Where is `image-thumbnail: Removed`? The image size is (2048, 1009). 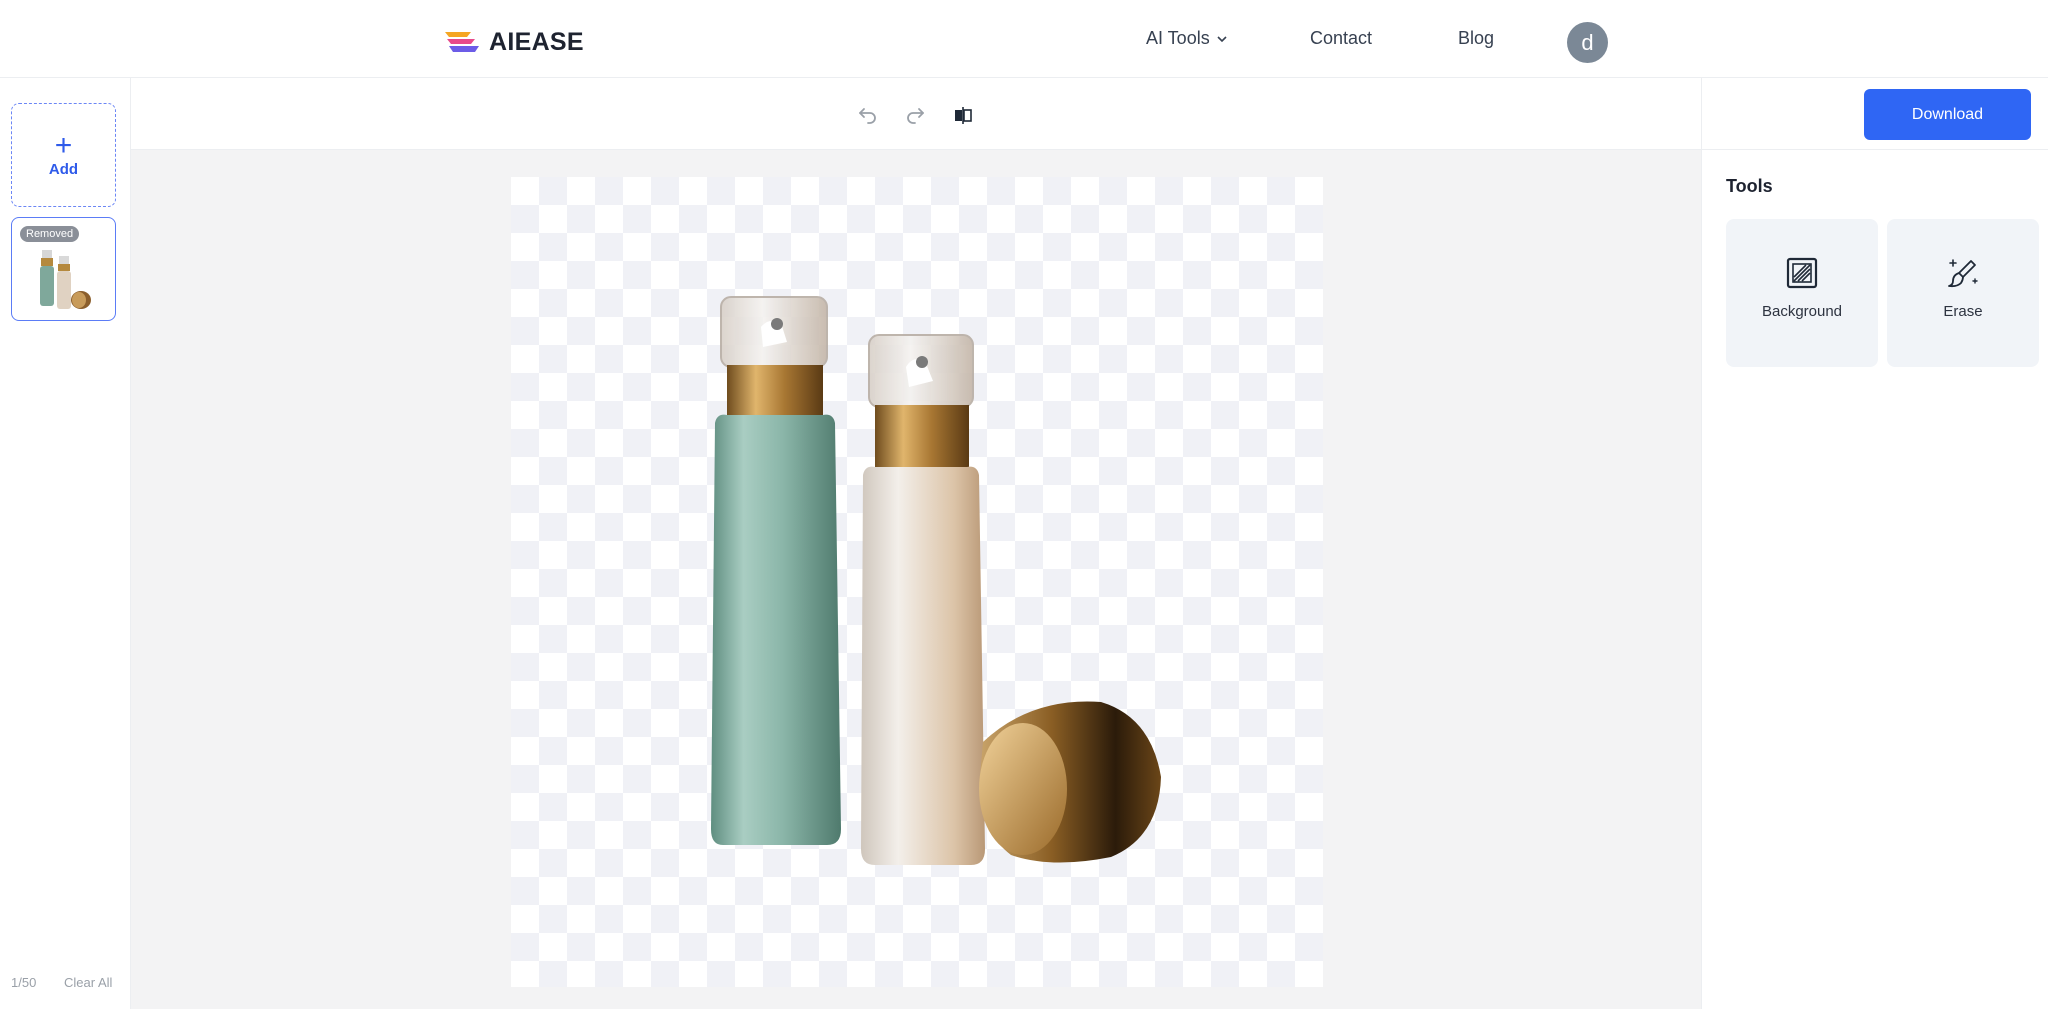
image-thumbnail: Removed is located at coordinates (63, 269).